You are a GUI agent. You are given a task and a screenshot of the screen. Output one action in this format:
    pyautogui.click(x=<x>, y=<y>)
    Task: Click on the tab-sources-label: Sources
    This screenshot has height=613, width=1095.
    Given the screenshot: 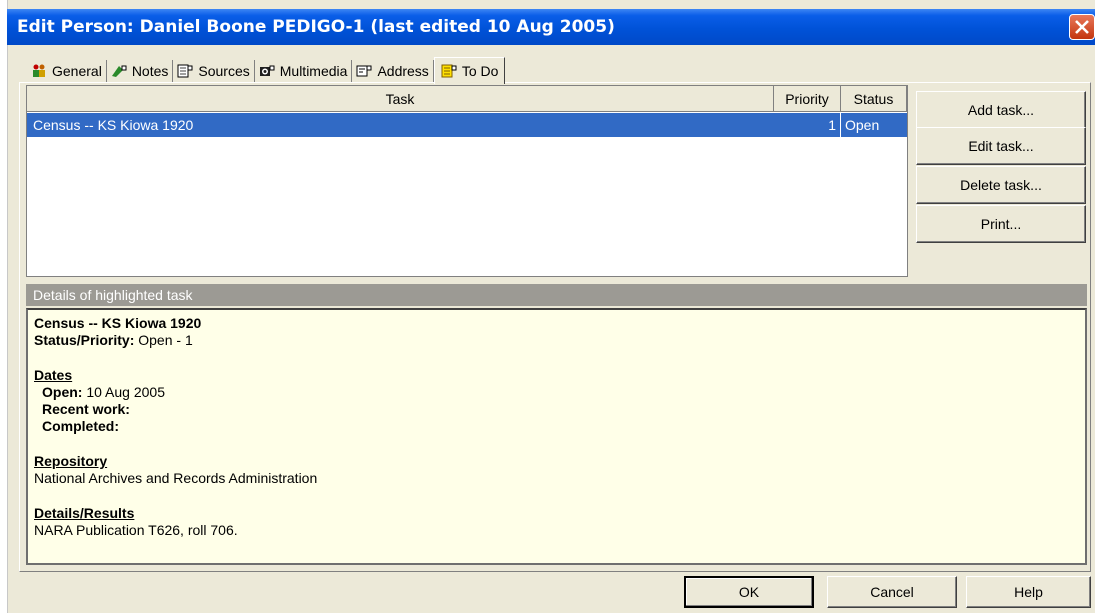 What is the action you would take?
    pyautogui.click(x=224, y=71)
    